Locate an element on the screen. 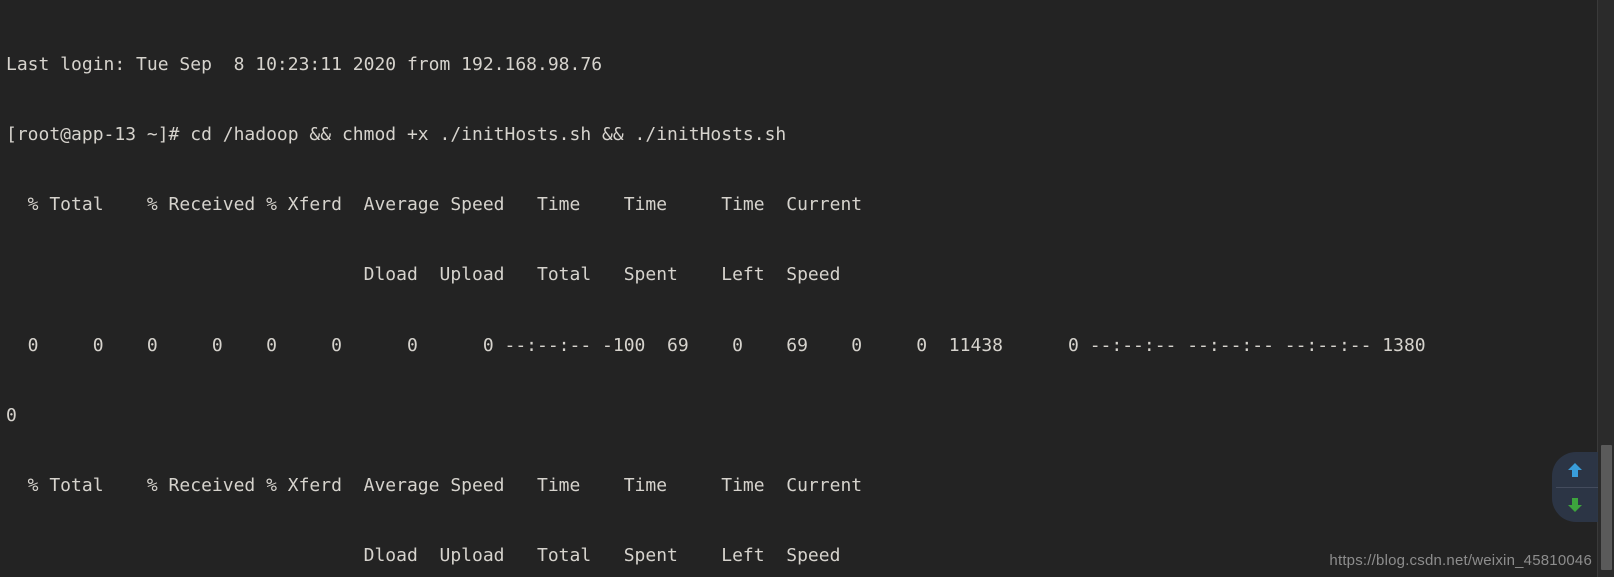 Image resolution: width=1614 pixels, height=577 pixels. arrow-up-icon is located at coordinates (1575, 469).